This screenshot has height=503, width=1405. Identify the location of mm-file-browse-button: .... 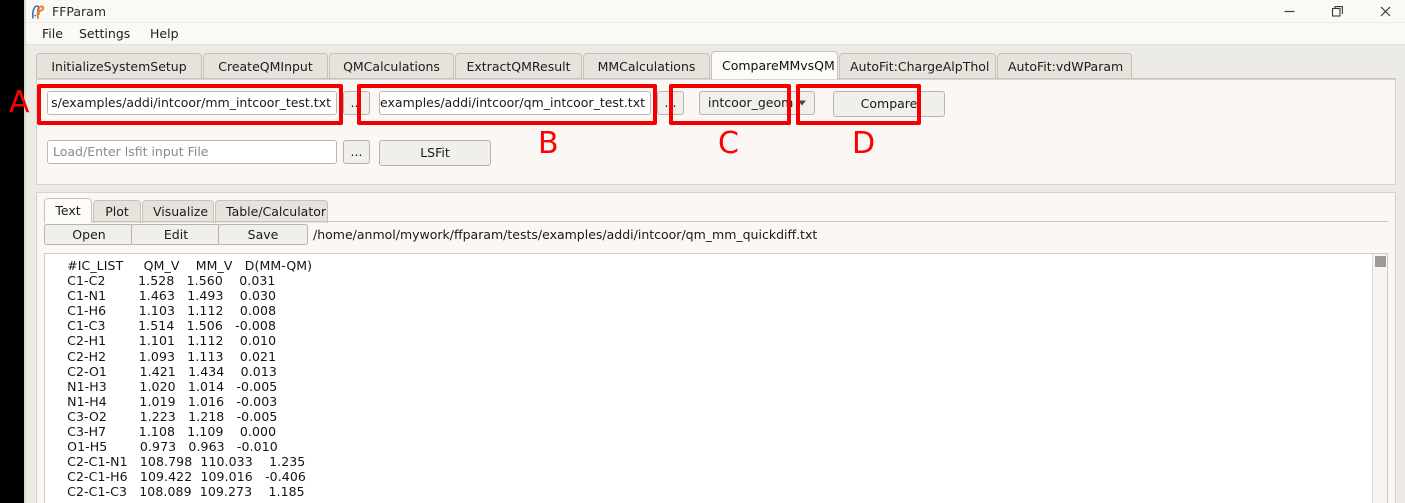
(356, 103).